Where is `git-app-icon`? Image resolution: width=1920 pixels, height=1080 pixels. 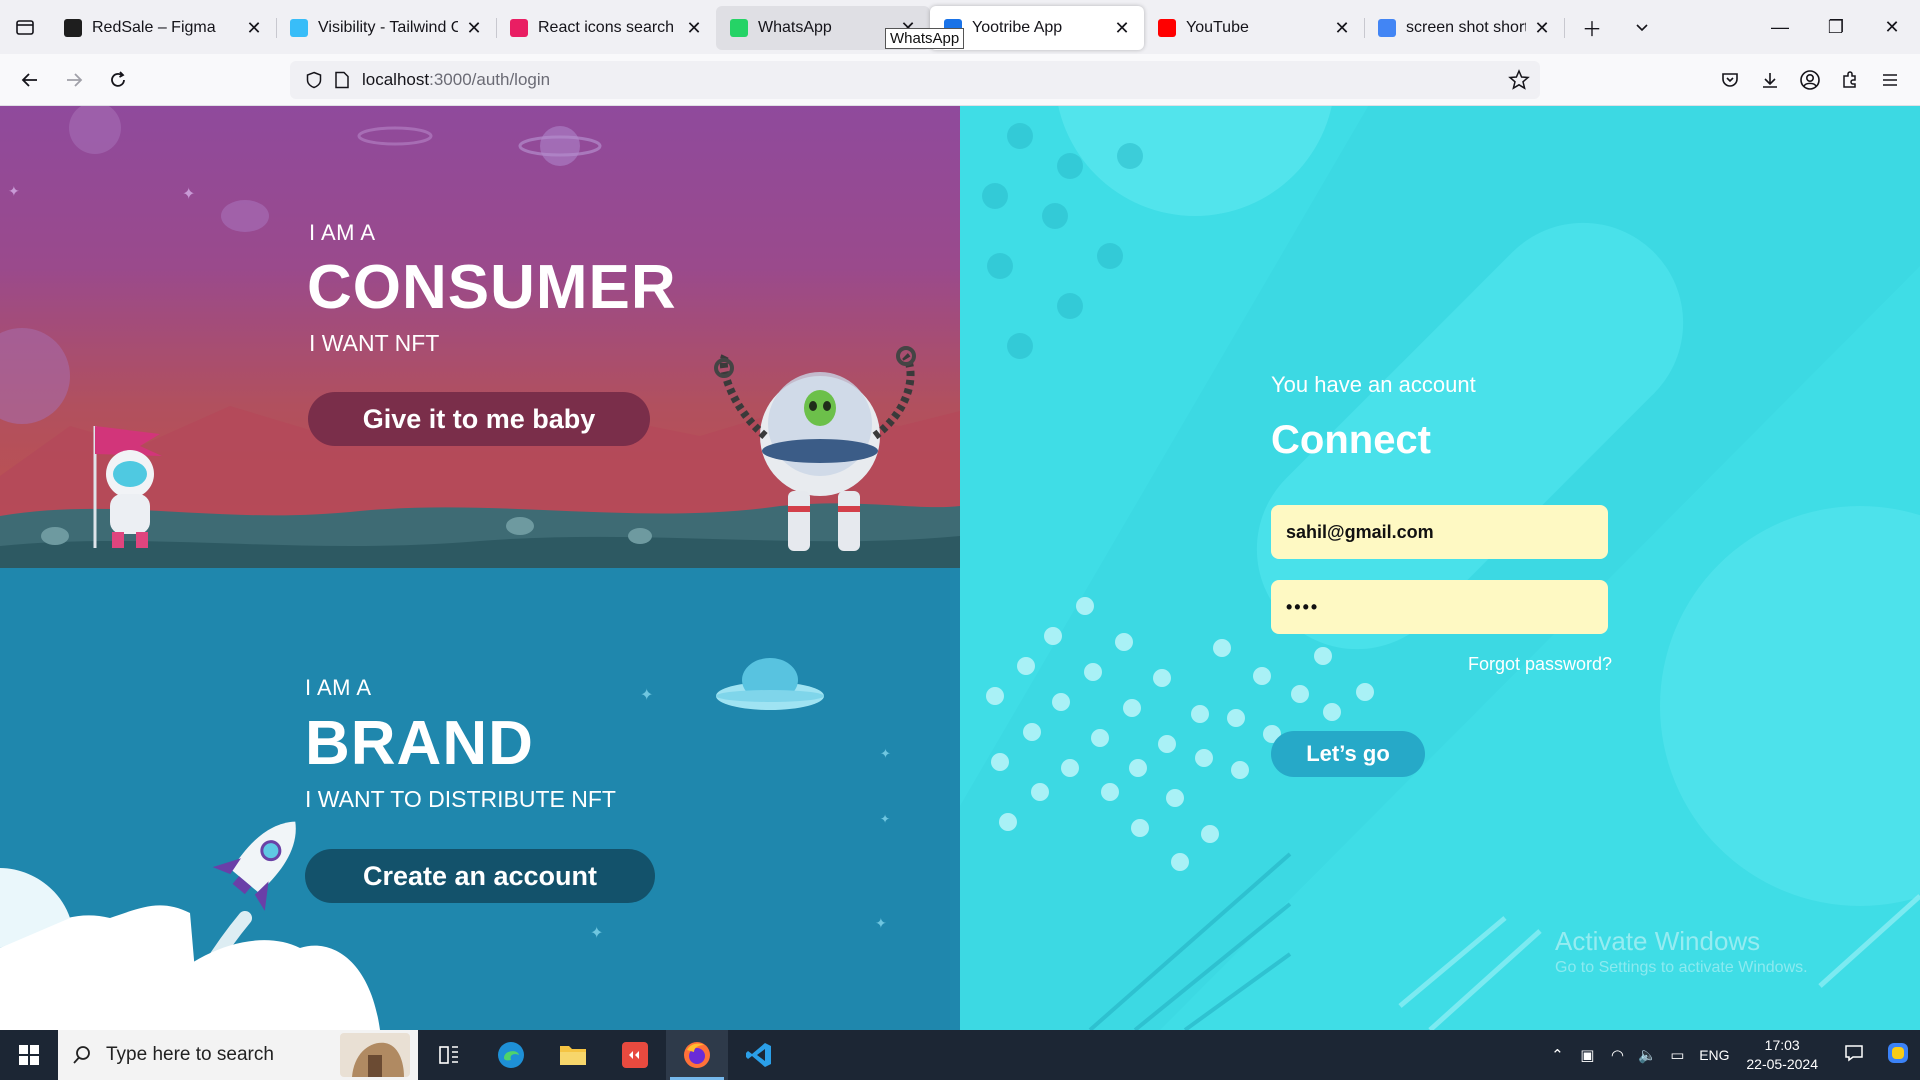
git-app-icon is located at coordinates (635, 1055).